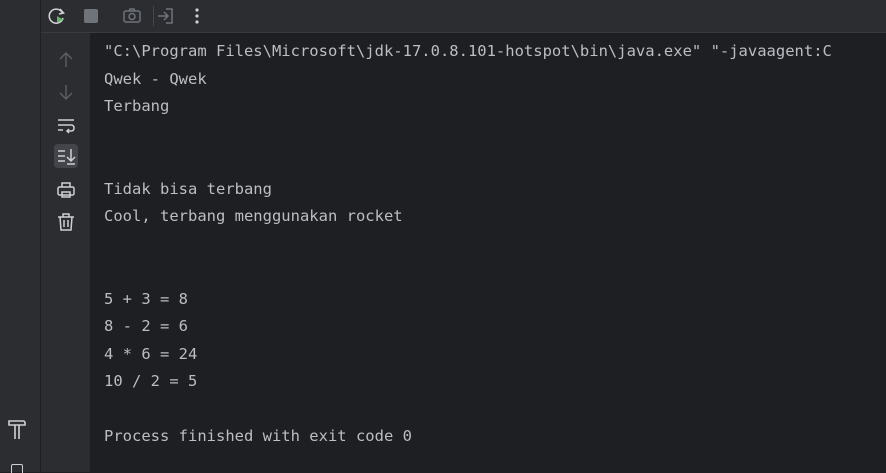 The image size is (886, 473). Describe the element at coordinates (146, 326) in the screenshot. I see `console-line: 8 - 2 = 6` at that location.